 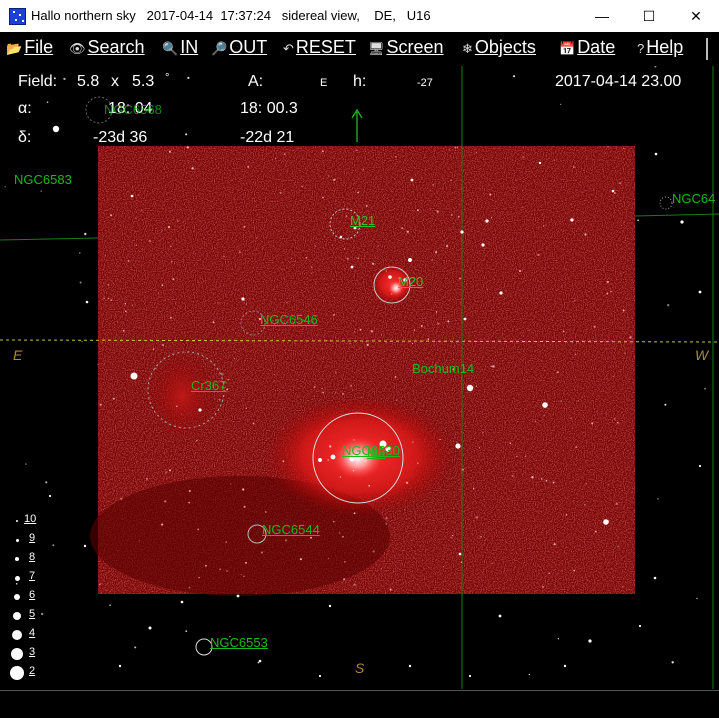 I want to click on minimize-button: —, so click(x=602, y=16).